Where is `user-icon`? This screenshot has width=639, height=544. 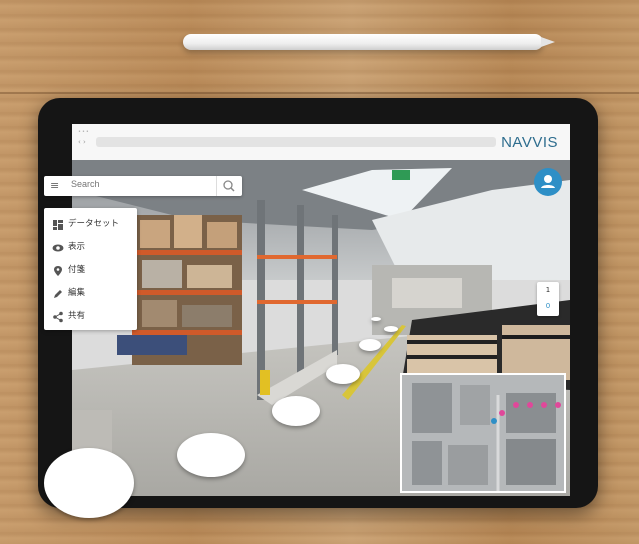
user-icon is located at coordinates (548, 181).